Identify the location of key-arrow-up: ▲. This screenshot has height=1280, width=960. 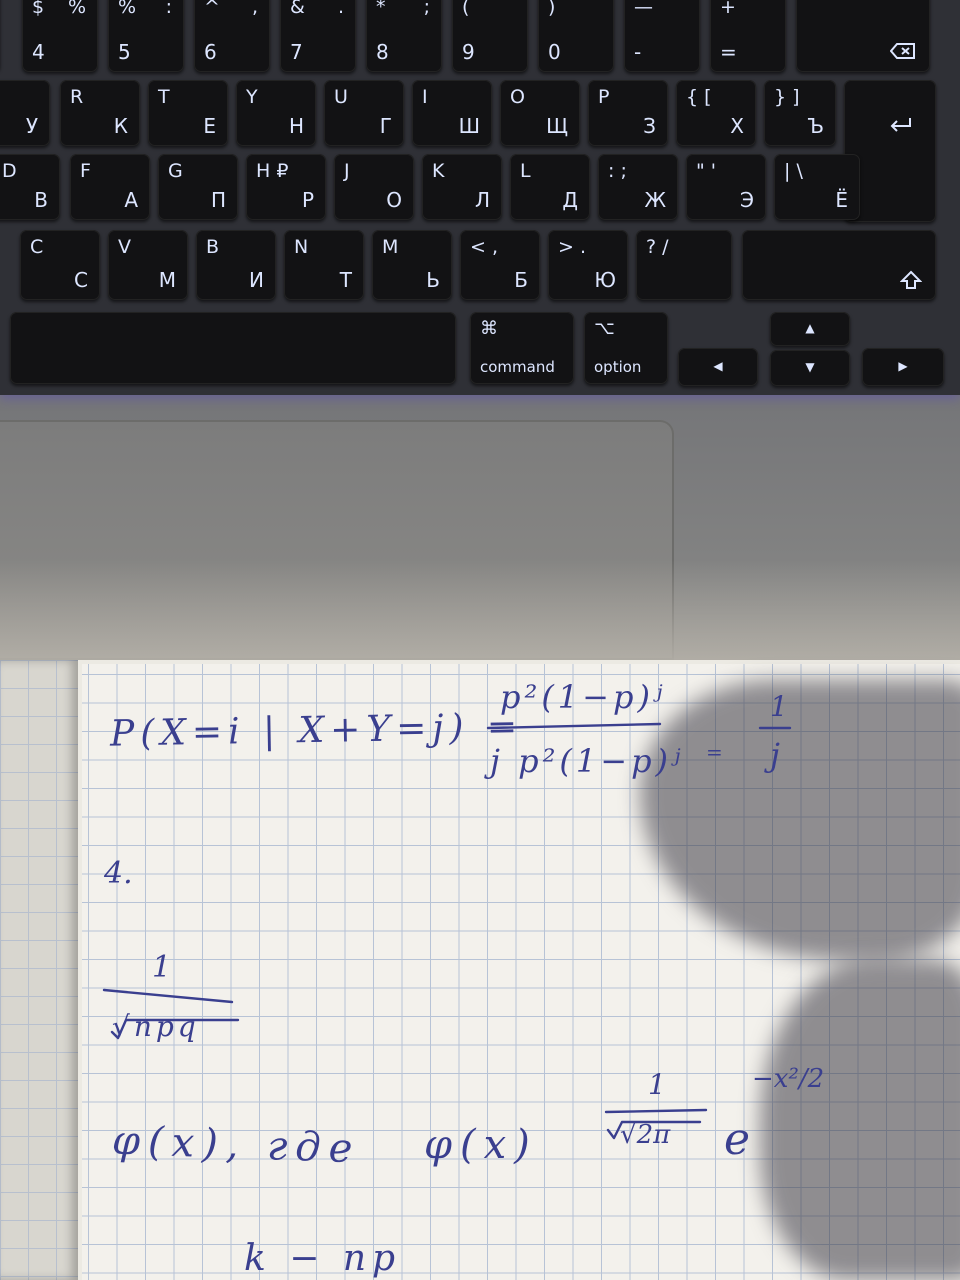
(810, 329).